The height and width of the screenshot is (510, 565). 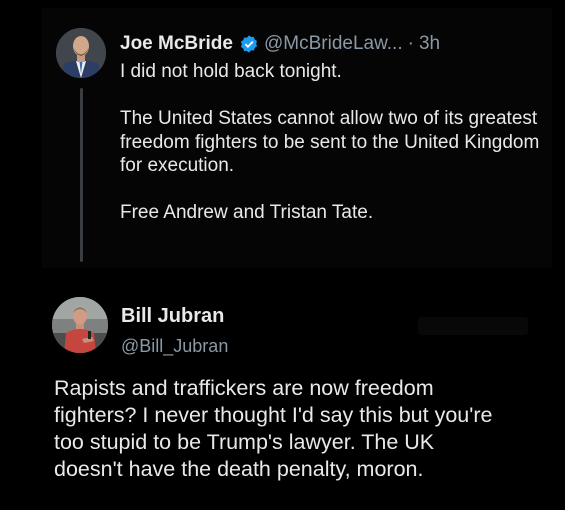 What do you see at coordinates (247, 212) in the screenshot?
I see `tweet-paragraph: Free Andrew and Tristan Tate.` at bounding box center [247, 212].